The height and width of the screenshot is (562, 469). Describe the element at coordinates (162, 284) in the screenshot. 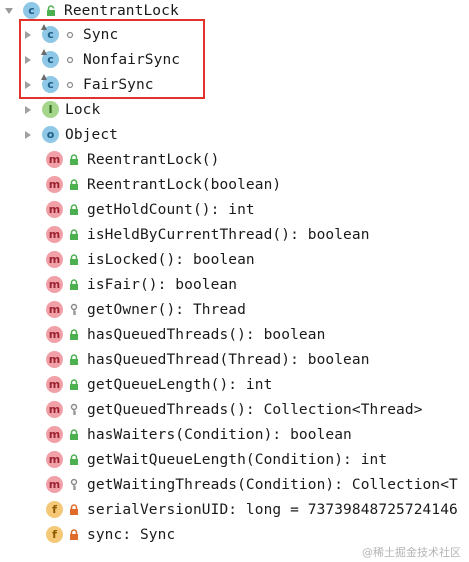

I see `member-label: isFair(): boolean` at that location.